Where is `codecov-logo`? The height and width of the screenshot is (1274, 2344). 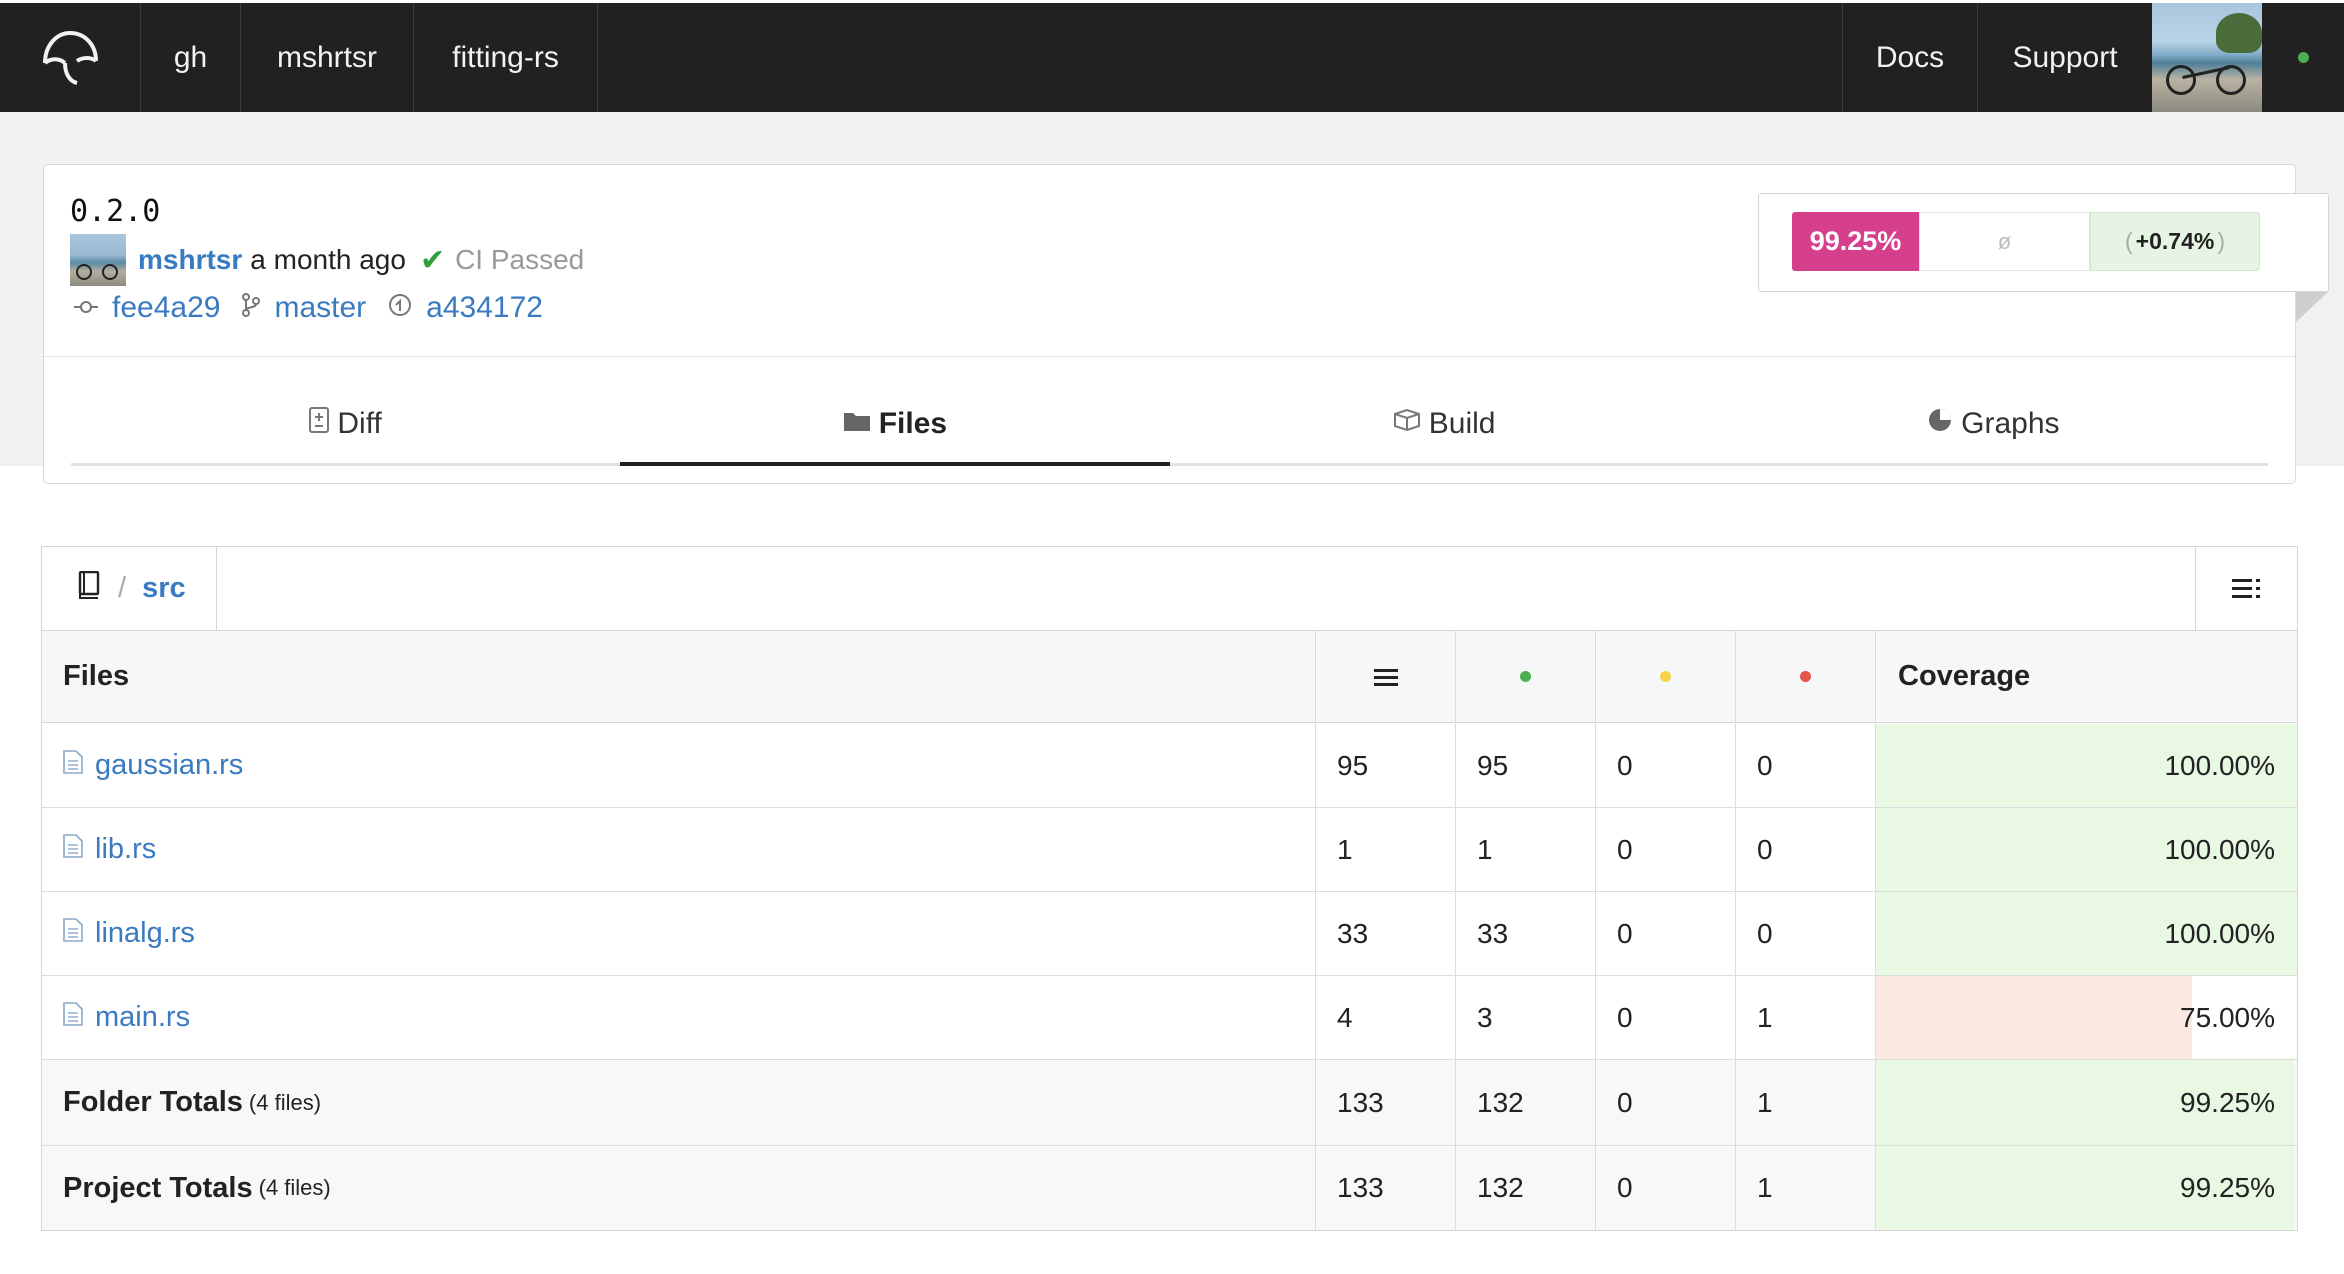
codecov-logo is located at coordinates (70, 57).